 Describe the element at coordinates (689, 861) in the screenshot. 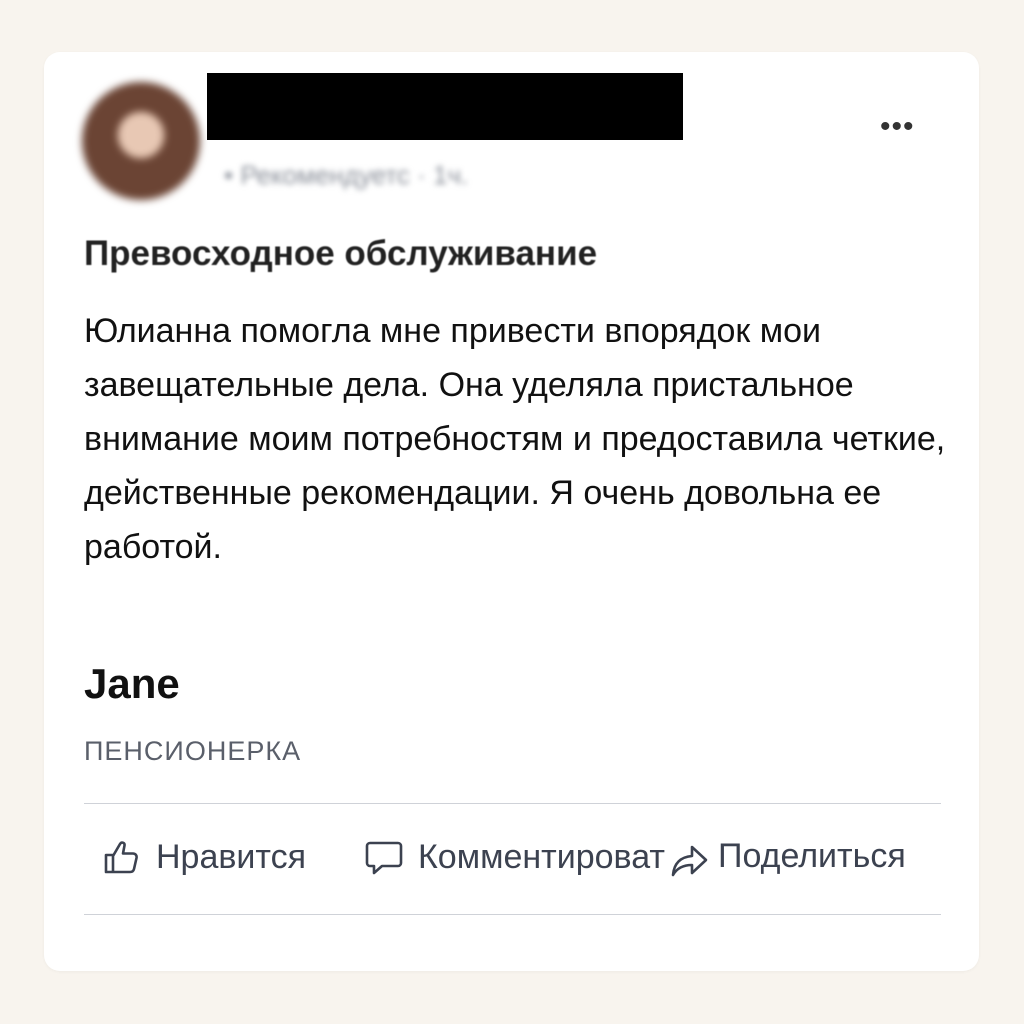

I see `share-icon` at that location.